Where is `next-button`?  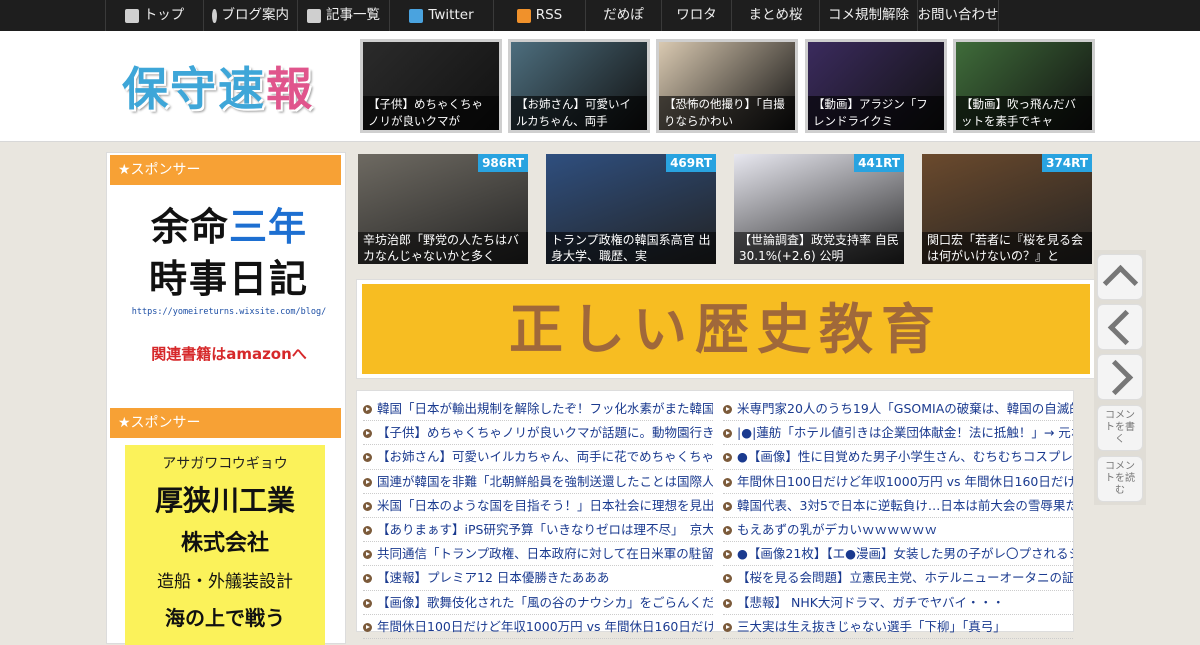 next-button is located at coordinates (1120, 377).